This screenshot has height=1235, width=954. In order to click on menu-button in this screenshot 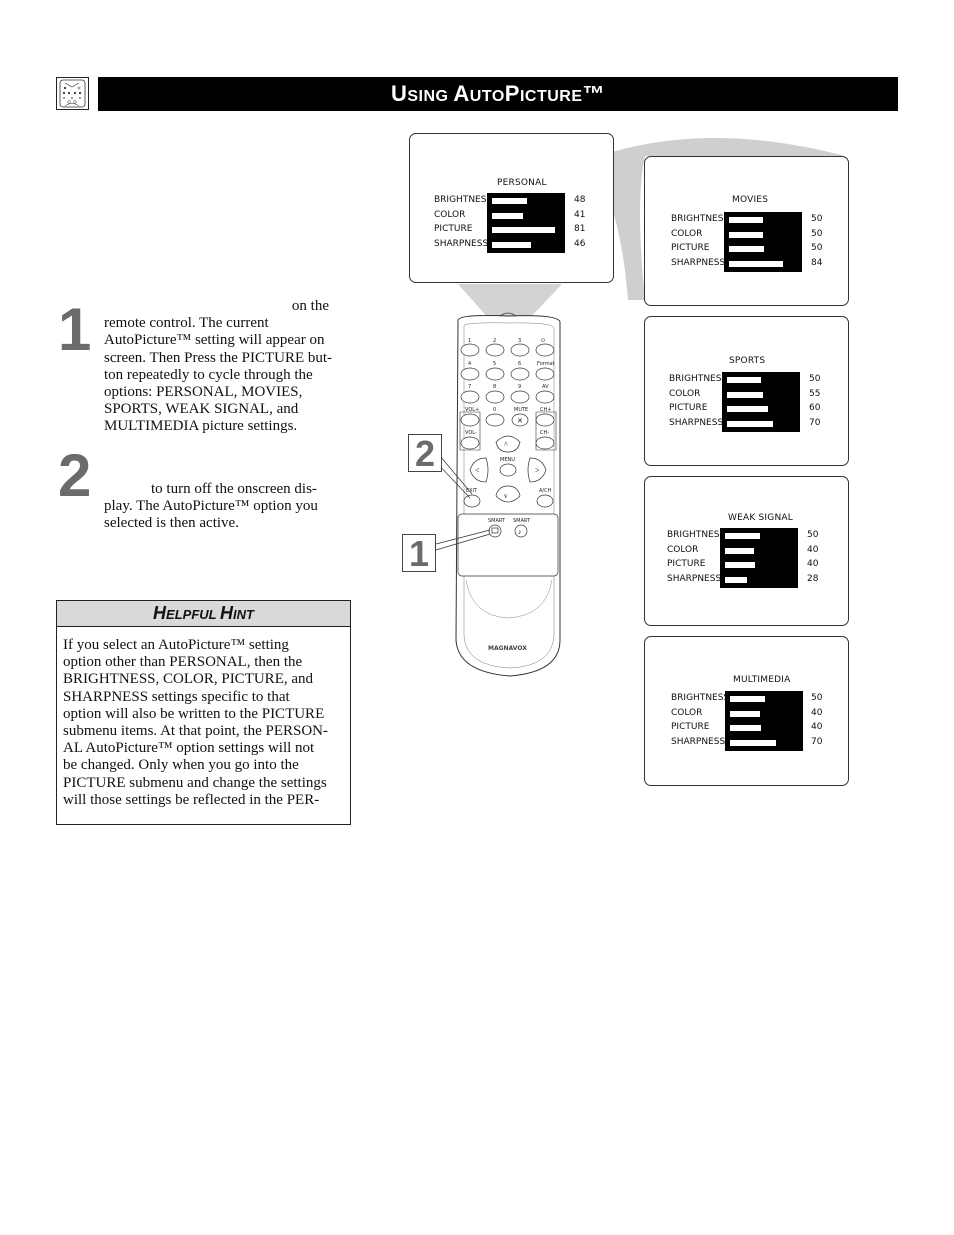, I will do `click(508, 470)`.